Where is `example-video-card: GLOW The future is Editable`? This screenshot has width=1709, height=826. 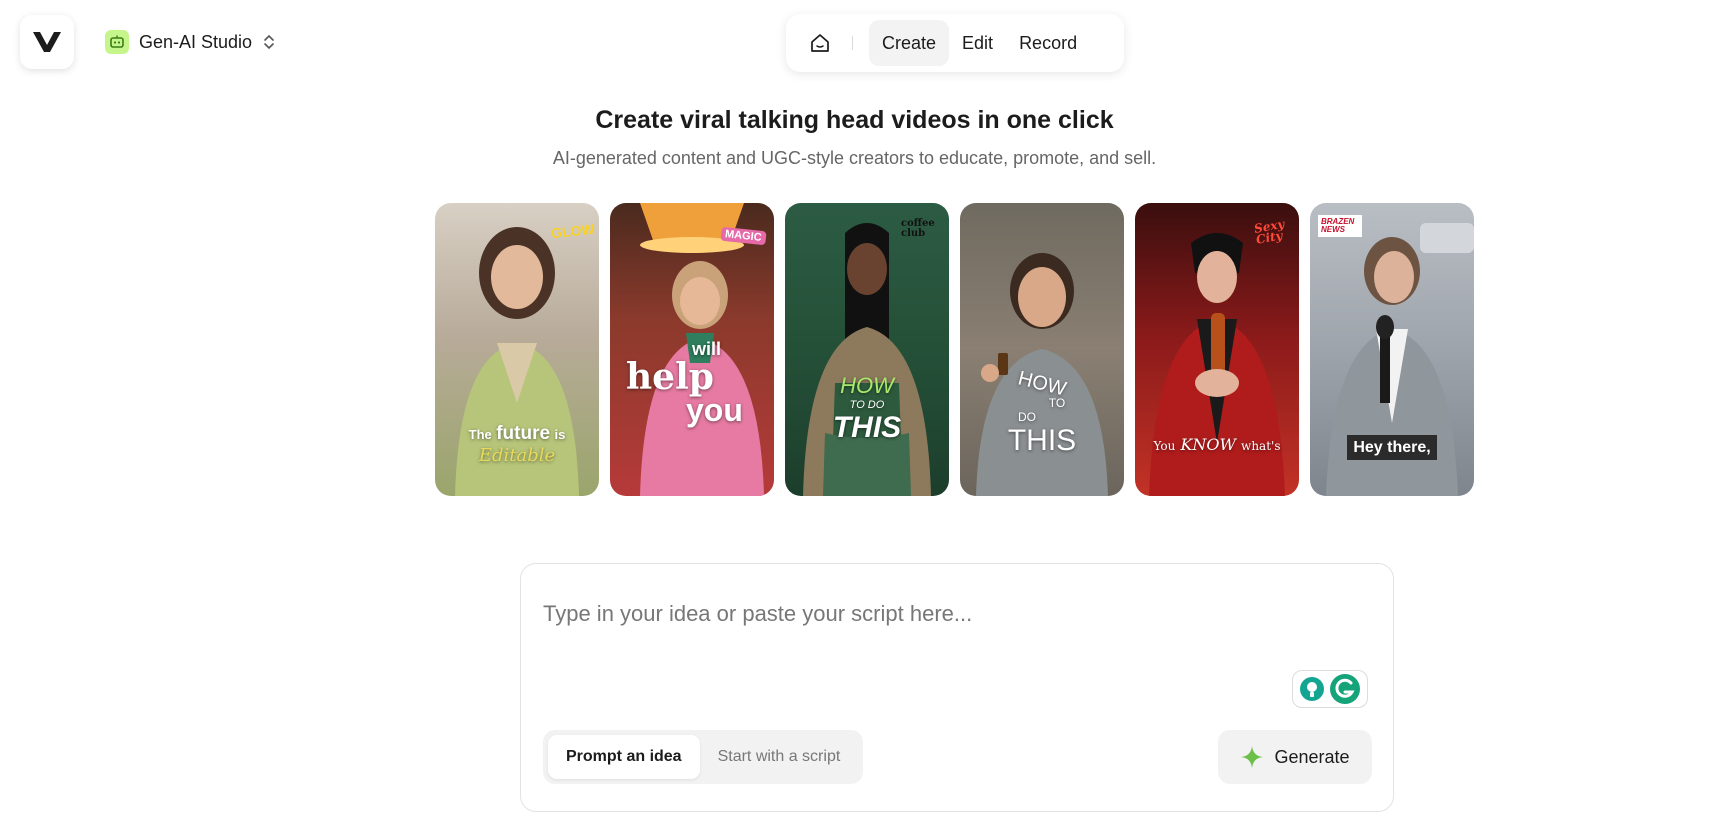 example-video-card: GLOW The future is Editable is located at coordinates (517, 349).